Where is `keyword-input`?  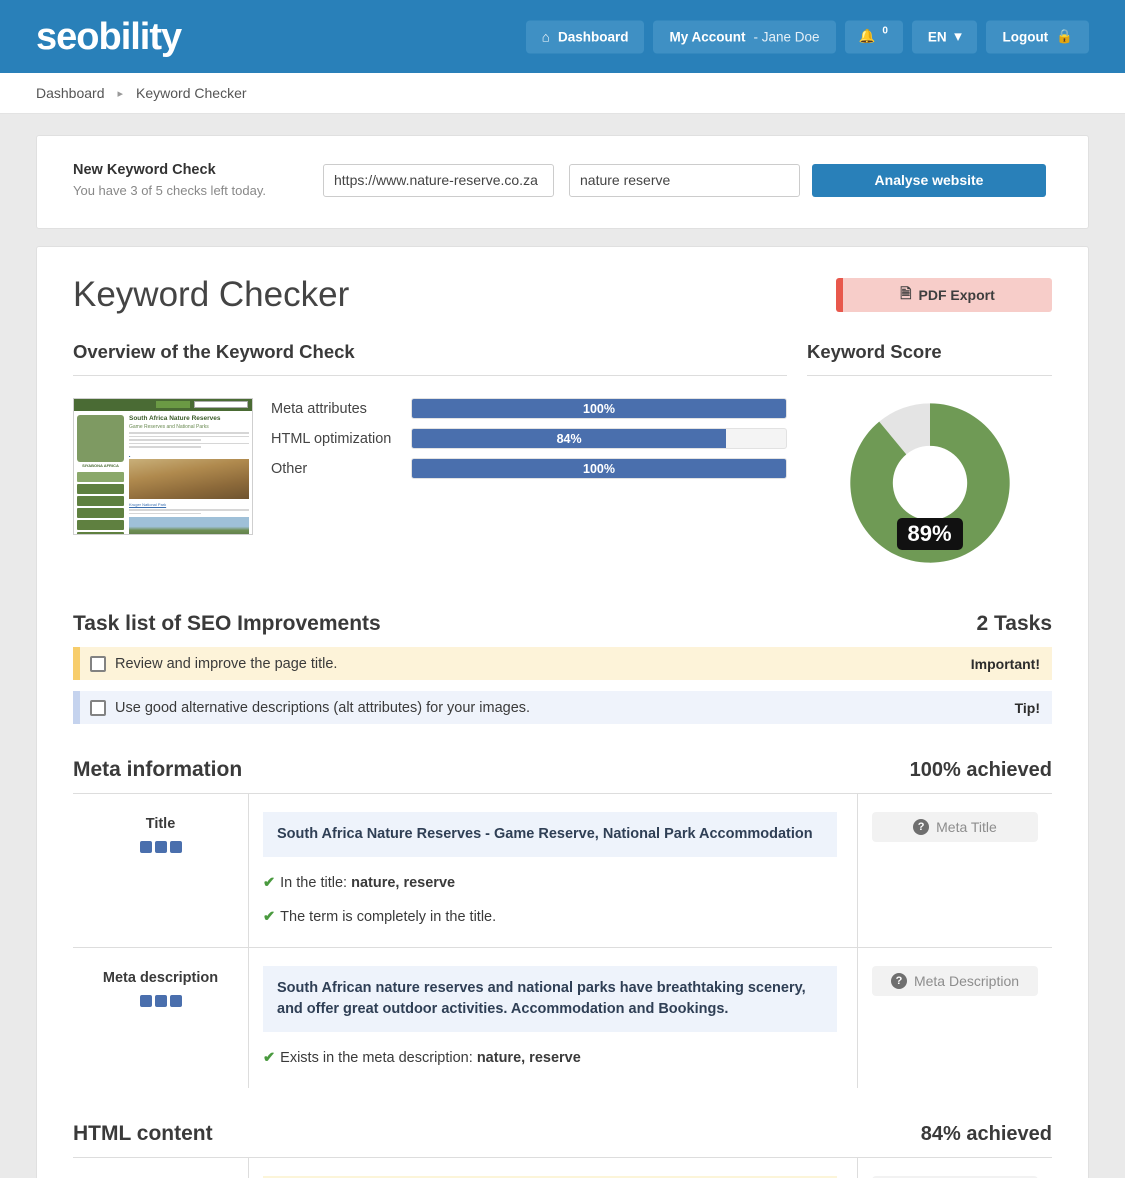
keyword-input is located at coordinates (684, 180).